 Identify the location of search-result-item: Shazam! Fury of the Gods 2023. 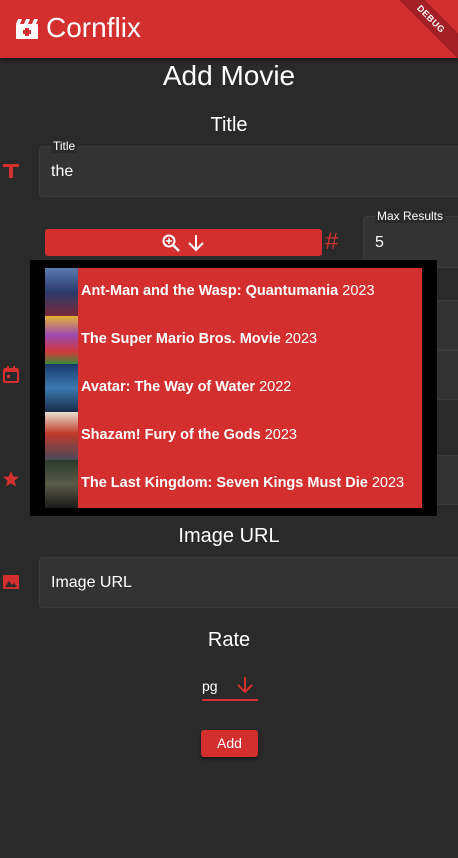
(233, 436).